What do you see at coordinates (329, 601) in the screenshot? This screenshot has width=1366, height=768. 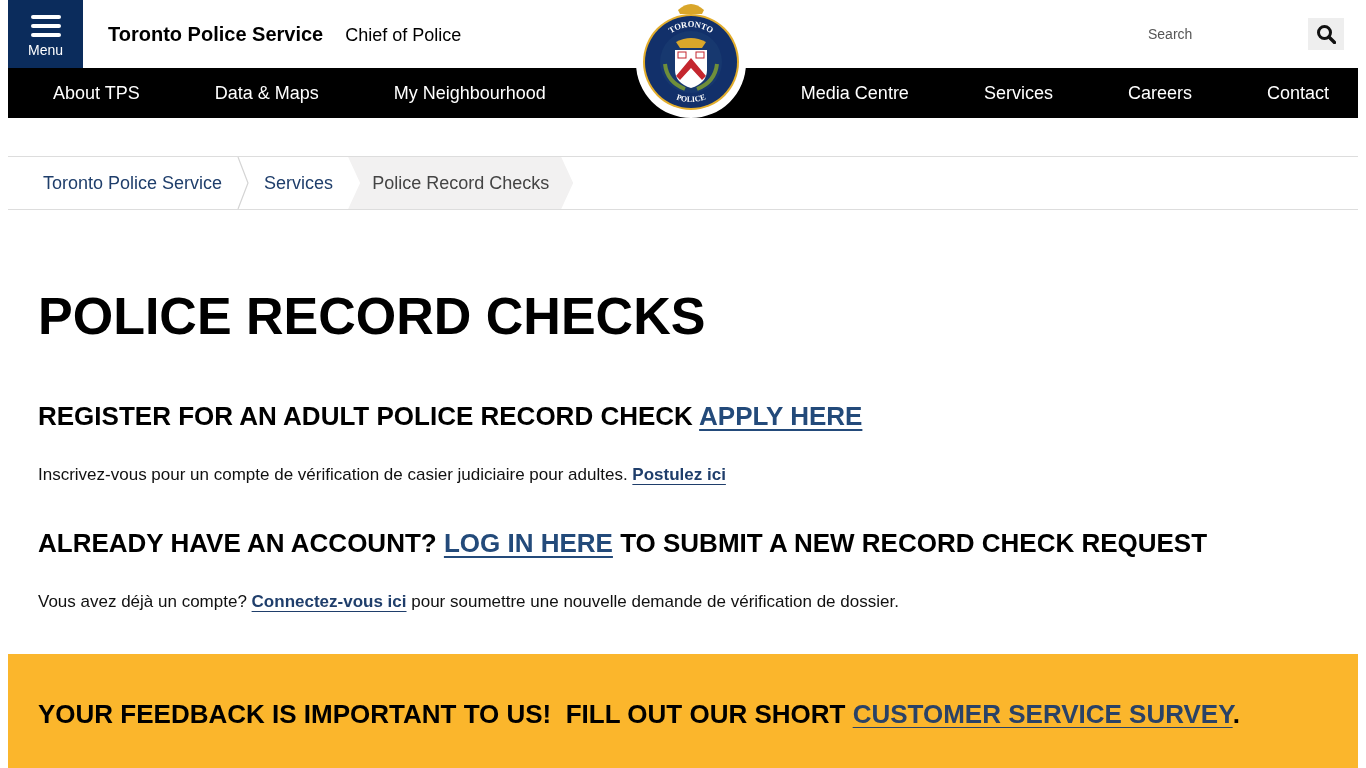 I see `paragraph-link: Connectez-vous ici` at bounding box center [329, 601].